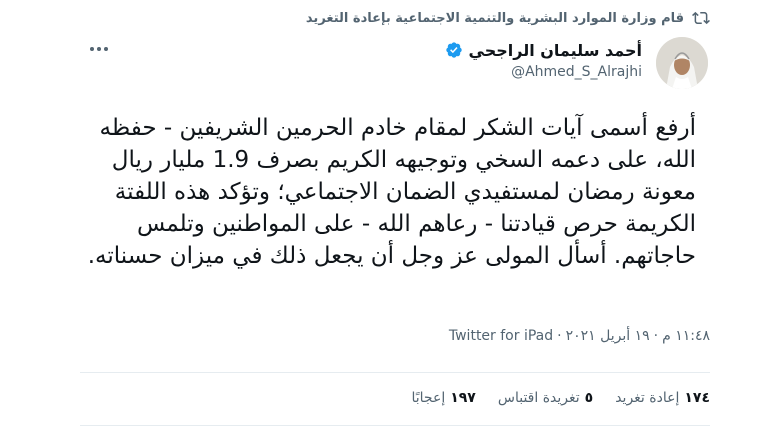 This screenshot has height=448, width=768. I want to click on likes-stat: ١٩٧ إعجابًا, so click(444, 398).